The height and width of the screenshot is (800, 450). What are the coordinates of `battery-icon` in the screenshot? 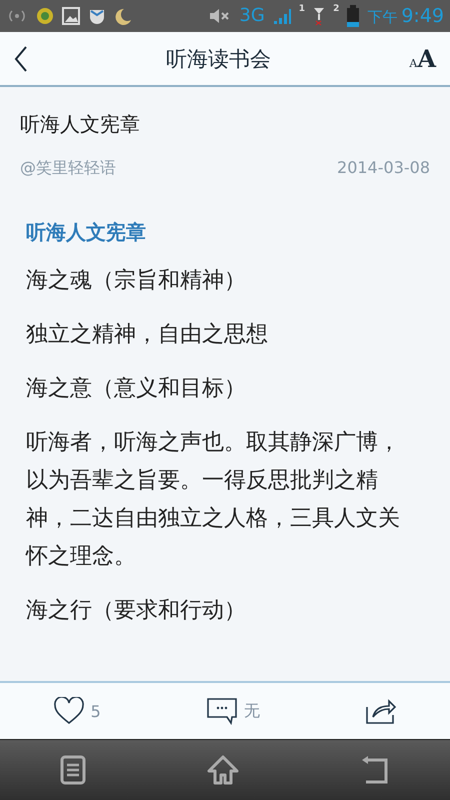 It's located at (353, 16).